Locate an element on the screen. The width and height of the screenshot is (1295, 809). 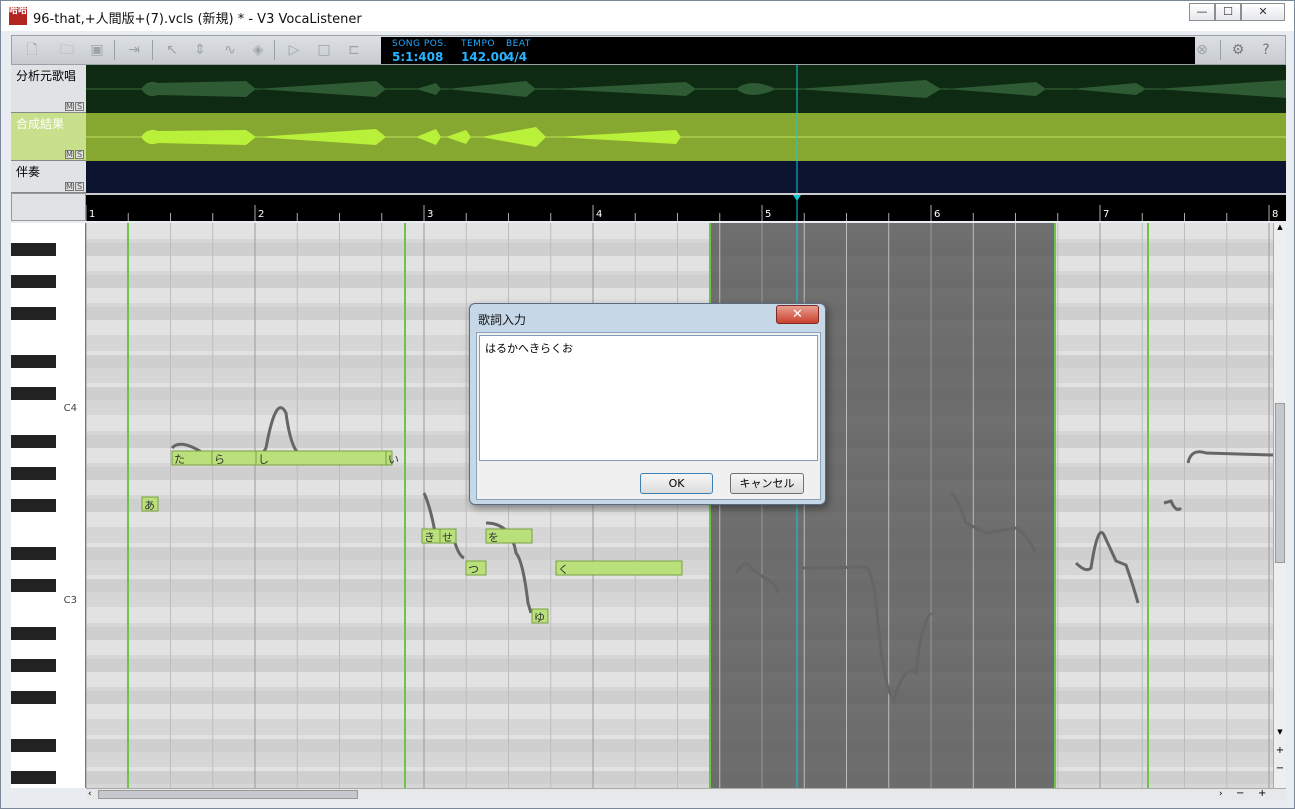
bar-number: 6 is located at coordinates (937, 214).